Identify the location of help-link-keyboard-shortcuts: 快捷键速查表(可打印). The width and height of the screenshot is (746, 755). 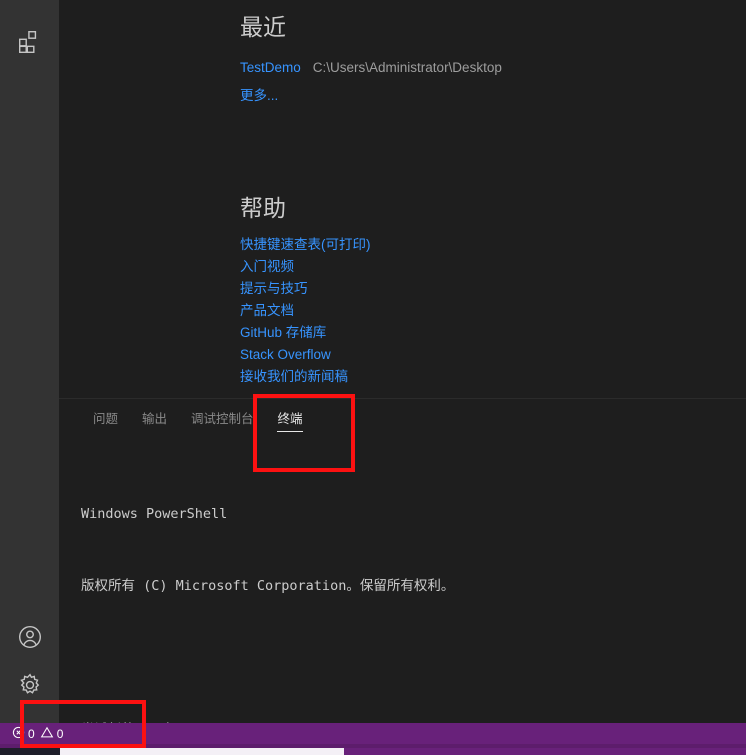
(305, 244).